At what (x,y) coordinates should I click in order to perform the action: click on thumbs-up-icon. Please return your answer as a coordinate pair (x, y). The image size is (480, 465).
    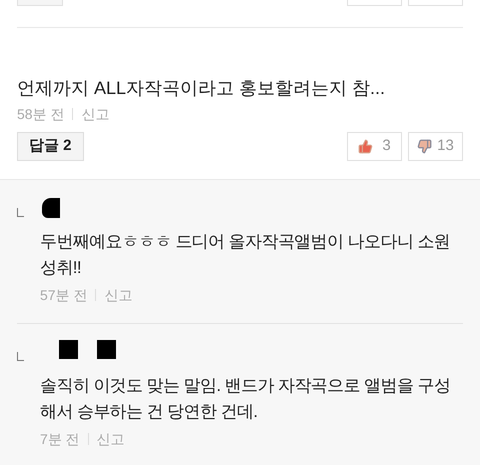
    Looking at the image, I should click on (366, 146).